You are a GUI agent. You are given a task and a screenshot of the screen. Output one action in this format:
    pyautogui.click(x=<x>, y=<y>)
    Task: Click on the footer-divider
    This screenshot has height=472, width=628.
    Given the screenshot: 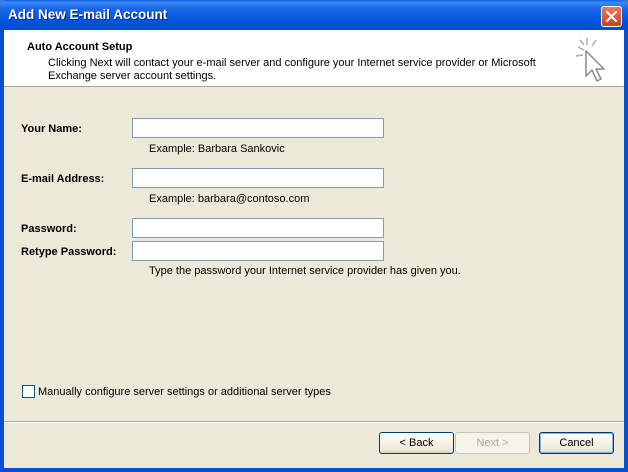 What is the action you would take?
    pyautogui.click(x=314, y=422)
    